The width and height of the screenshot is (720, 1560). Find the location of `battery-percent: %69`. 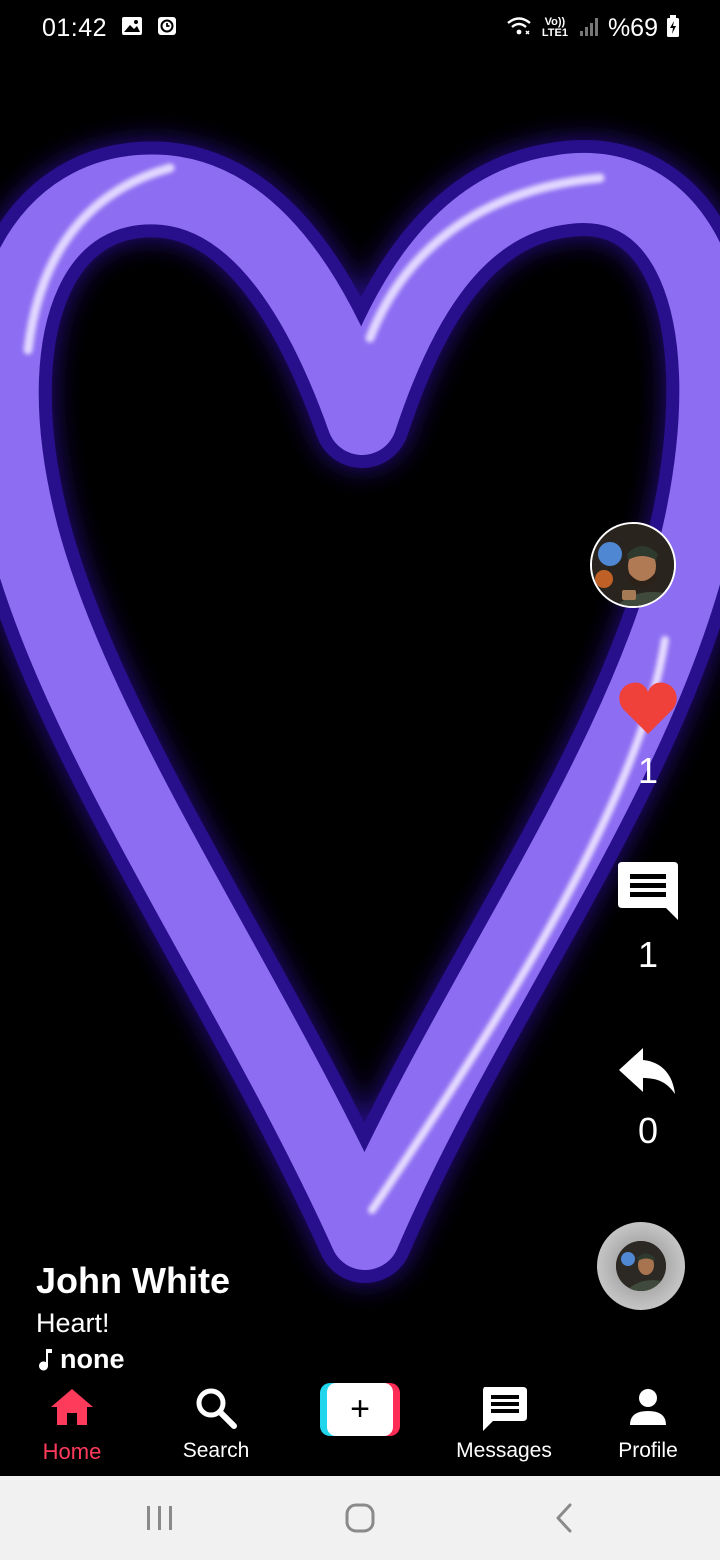

battery-percent: %69 is located at coordinates (632, 27).